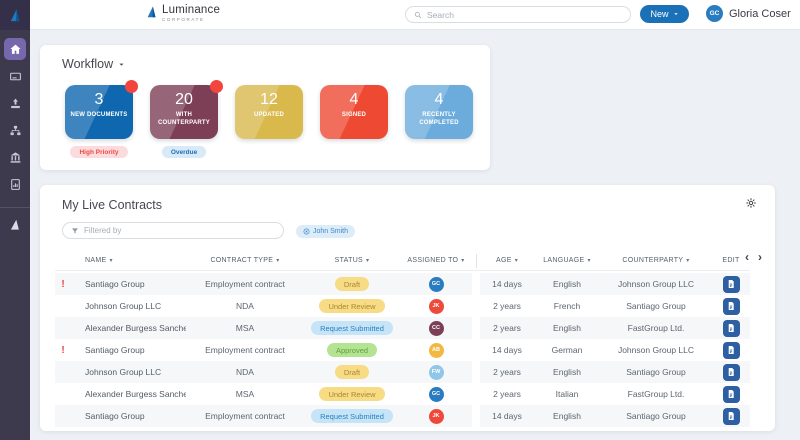  I want to click on workflow-title-dropdown: Workflow, so click(93, 64).